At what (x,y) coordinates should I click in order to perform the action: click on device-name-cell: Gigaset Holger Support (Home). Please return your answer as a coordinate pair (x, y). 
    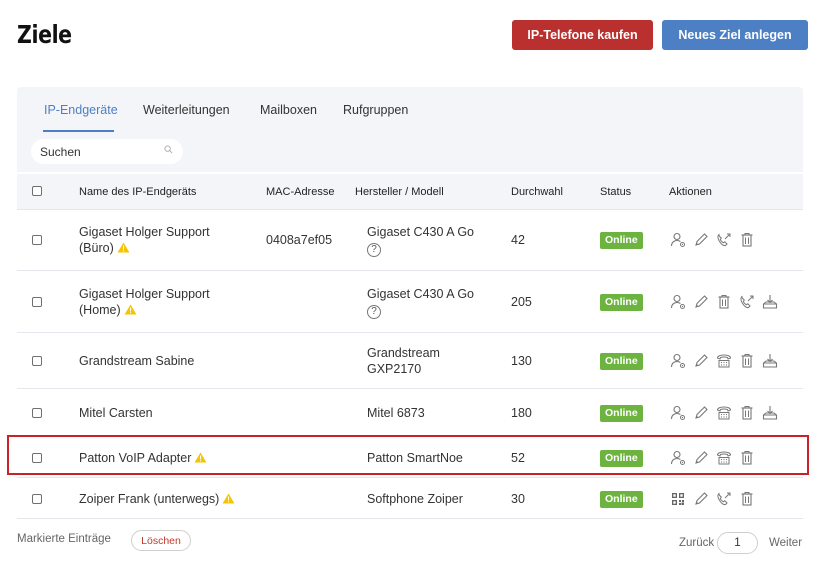
    Looking at the image, I should click on (144, 302).